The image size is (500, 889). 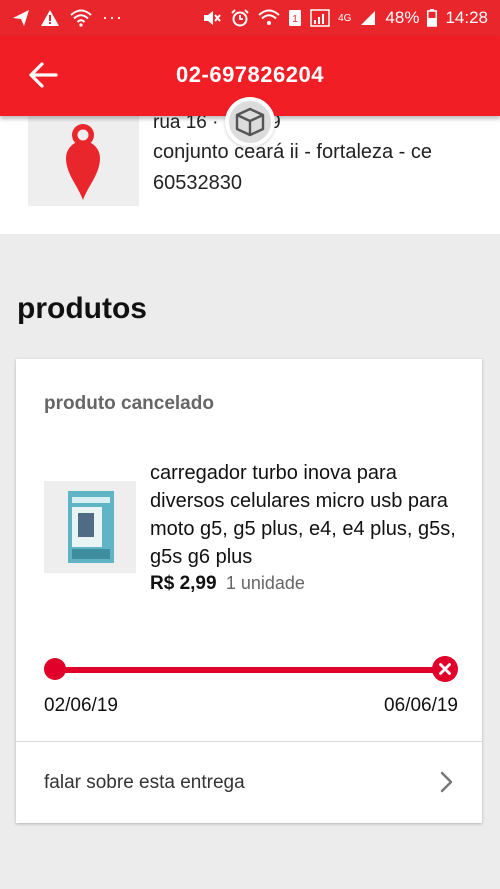 I want to click on sim-1-icon: 1, so click(x=295, y=18).